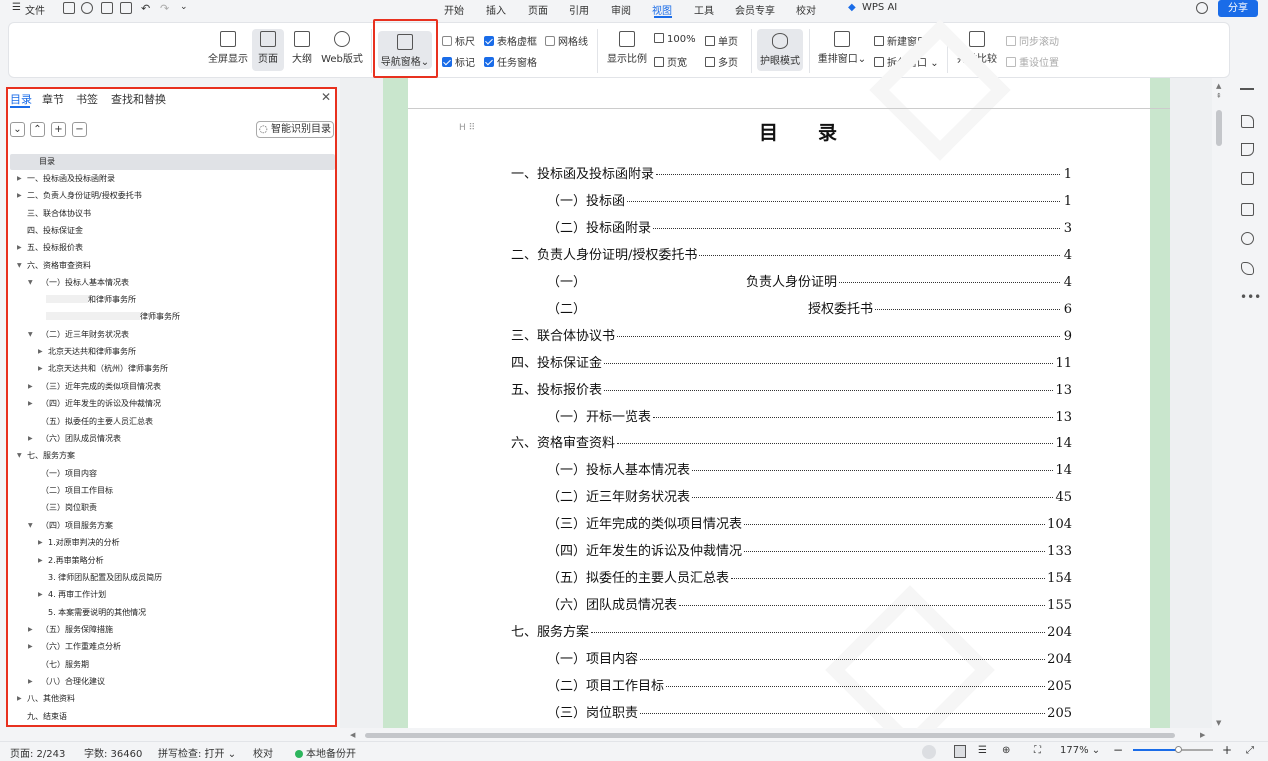 The height and width of the screenshot is (761, 1268). What do you see at coordinates (172, 682) in the screenshot?
I see `toc-item: ▶ （八）合理化建议` at bounding box center [172, 682].